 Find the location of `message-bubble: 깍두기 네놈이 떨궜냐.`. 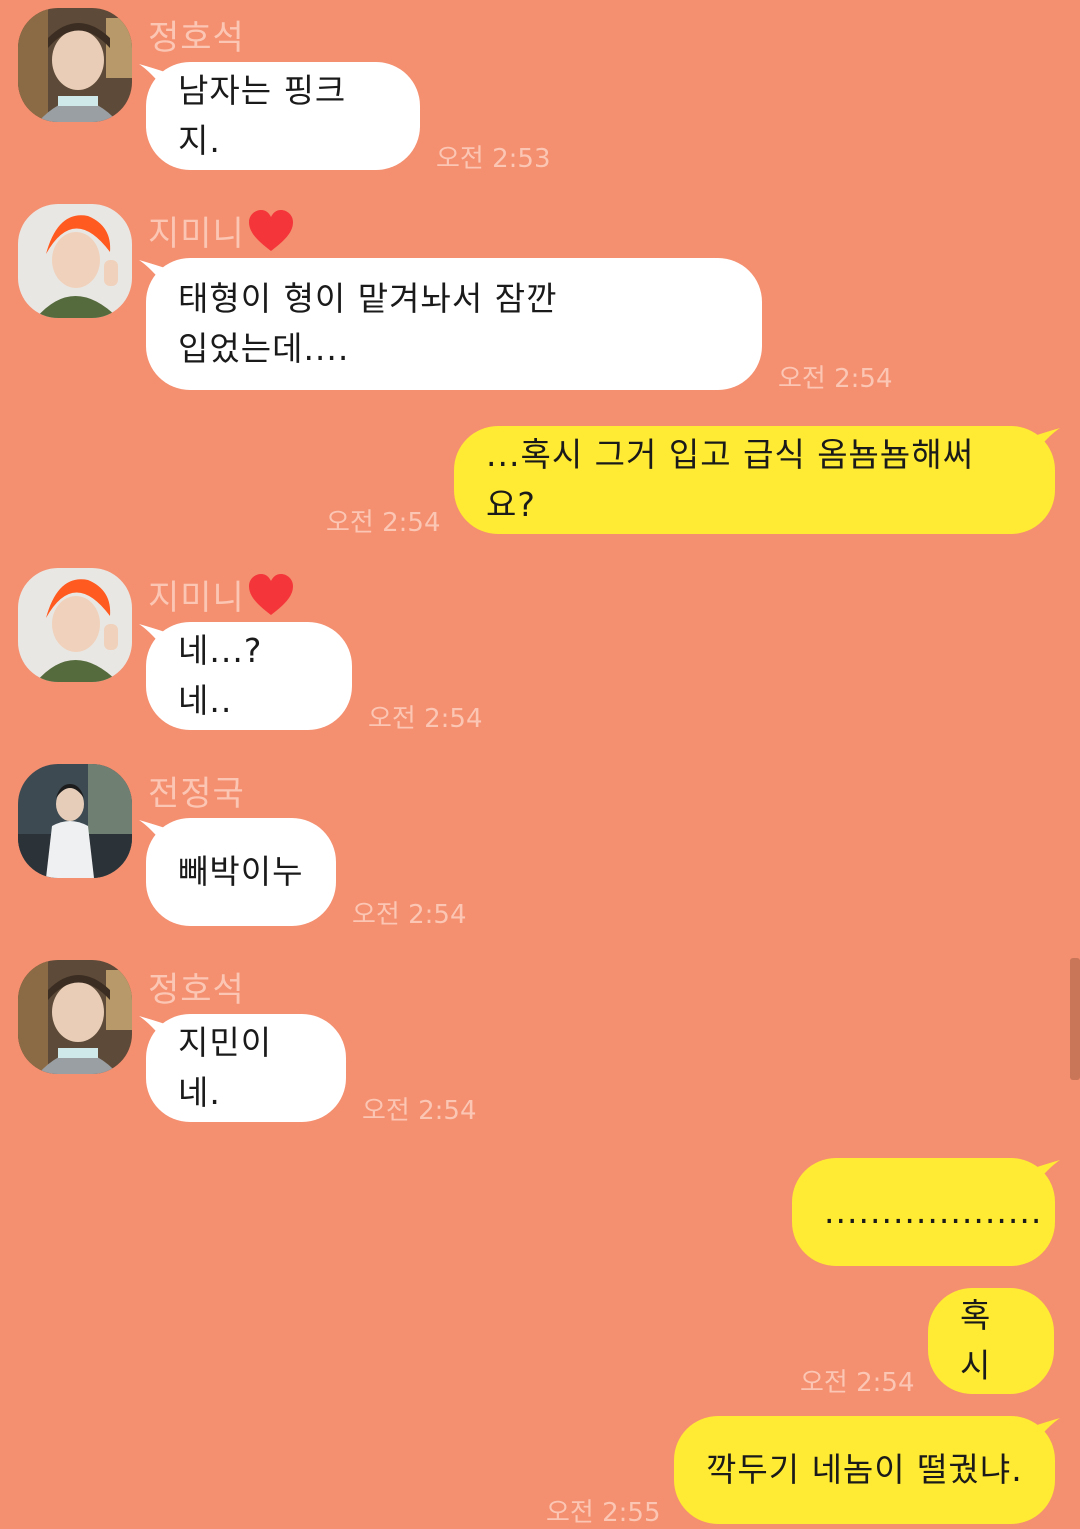

message-bubble: 깍두기 네놈이 떨궜냐. is located at coordinates (864, 1470).